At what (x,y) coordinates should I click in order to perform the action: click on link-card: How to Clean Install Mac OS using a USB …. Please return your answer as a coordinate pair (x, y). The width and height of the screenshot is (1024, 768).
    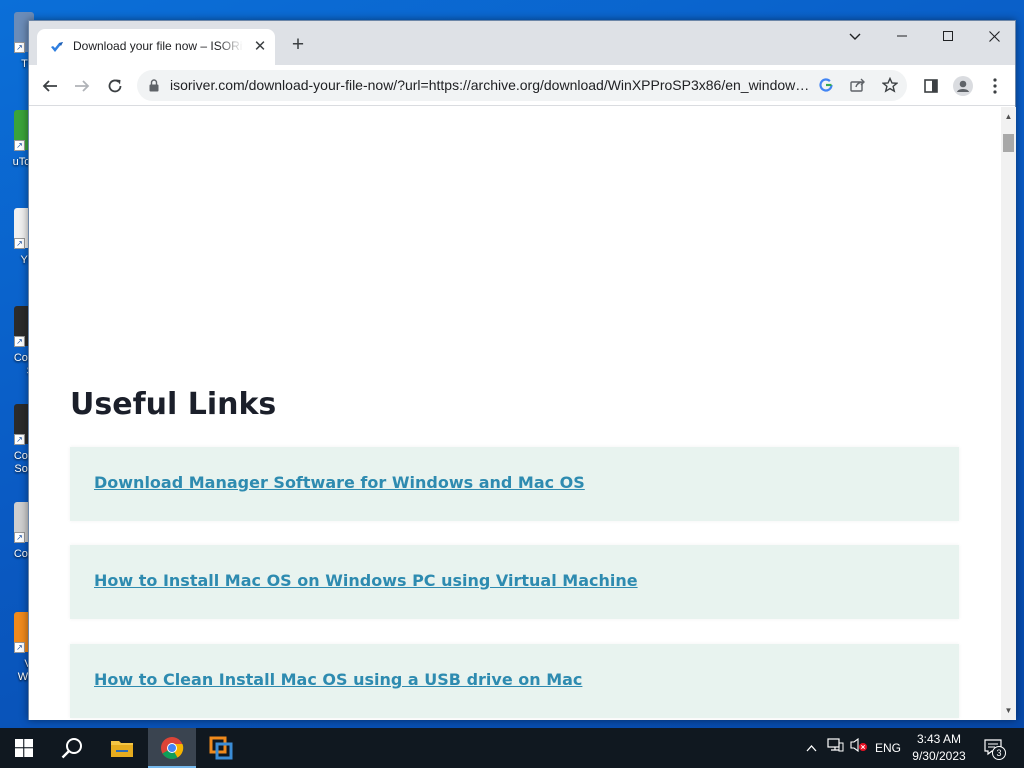
    Looking at the image, I should click on (514, 681).